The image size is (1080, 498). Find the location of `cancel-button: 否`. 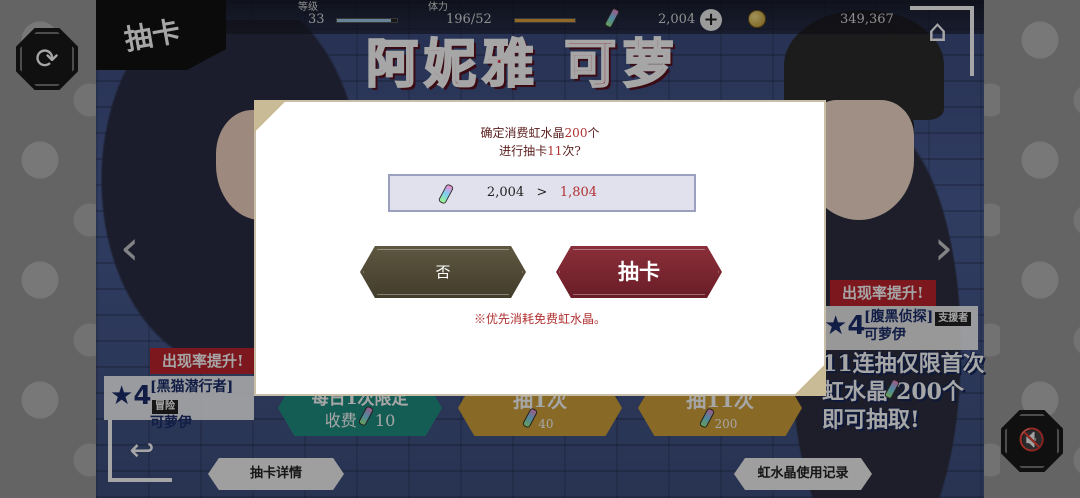

cancel-button: 否 is located at coordinates (443, 272).